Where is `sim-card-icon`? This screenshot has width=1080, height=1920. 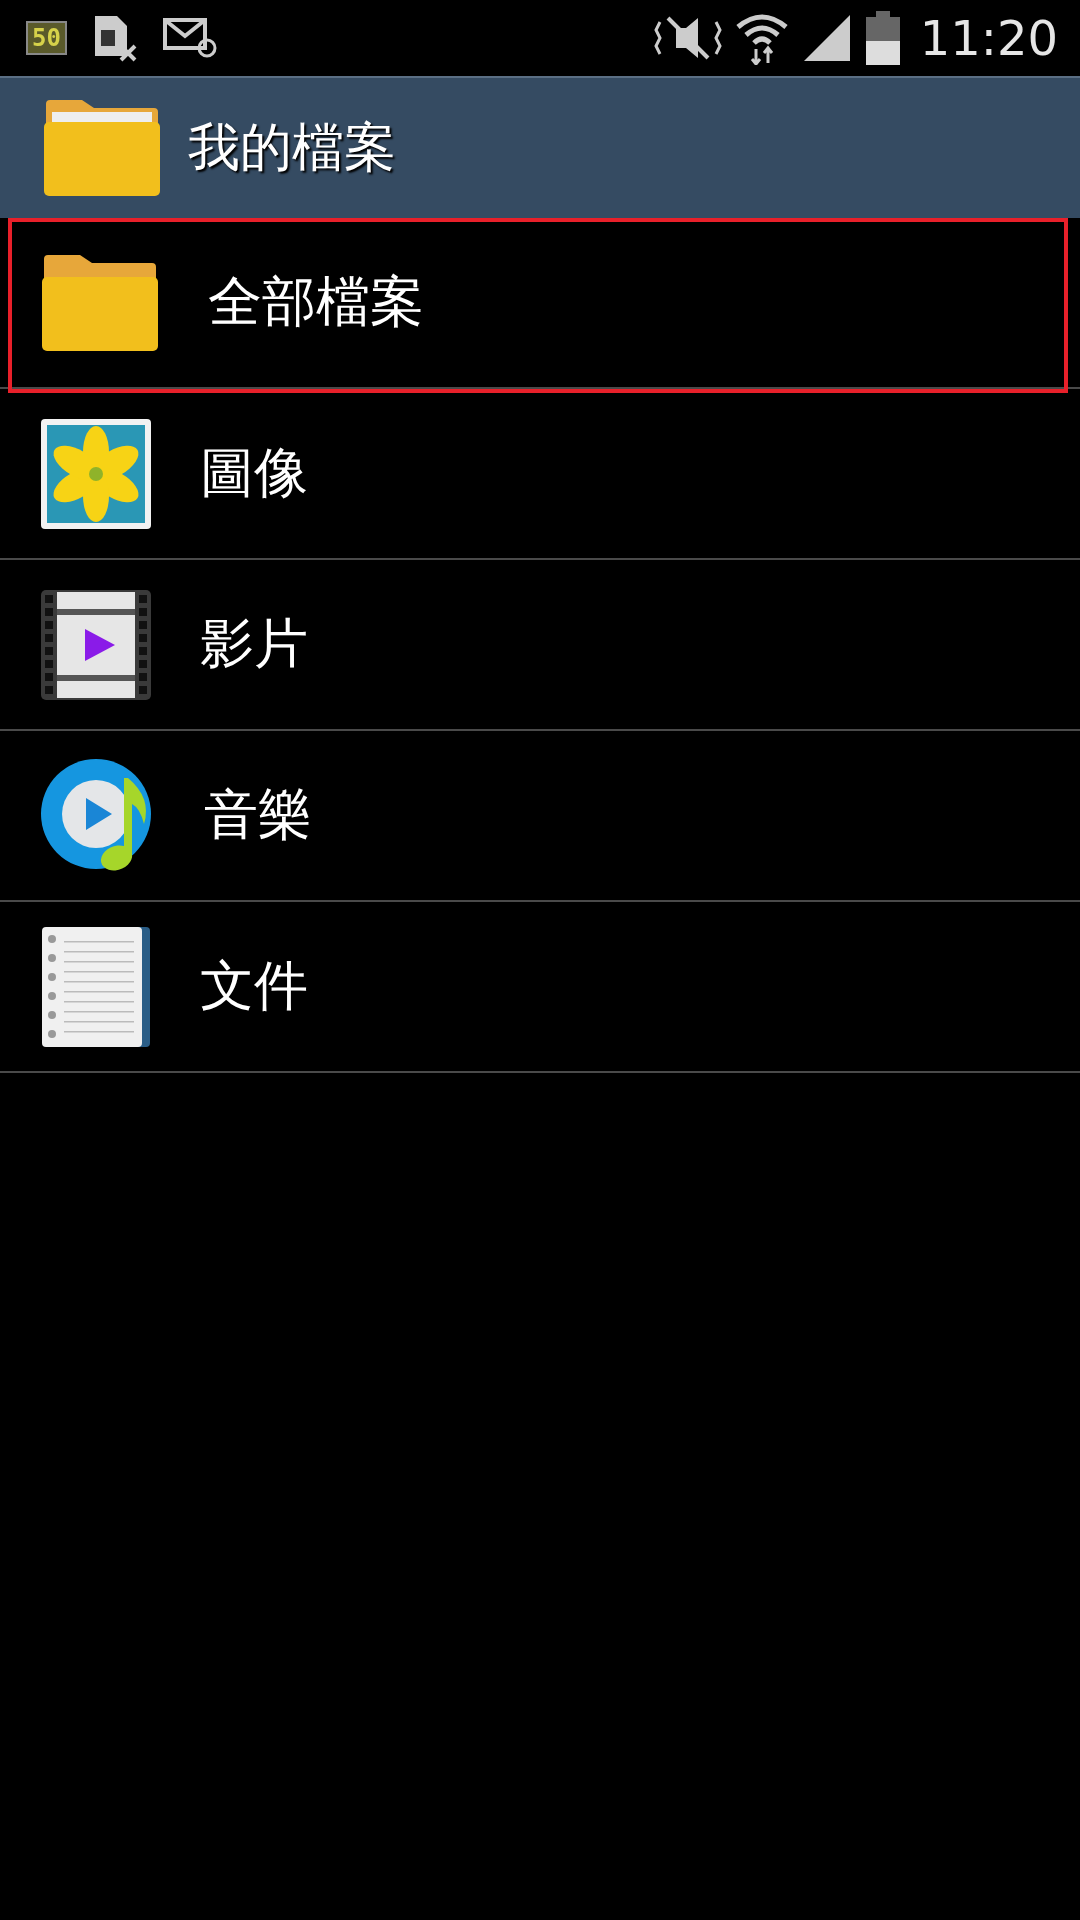
sim-card-icon is located at coordinates (114, 38).